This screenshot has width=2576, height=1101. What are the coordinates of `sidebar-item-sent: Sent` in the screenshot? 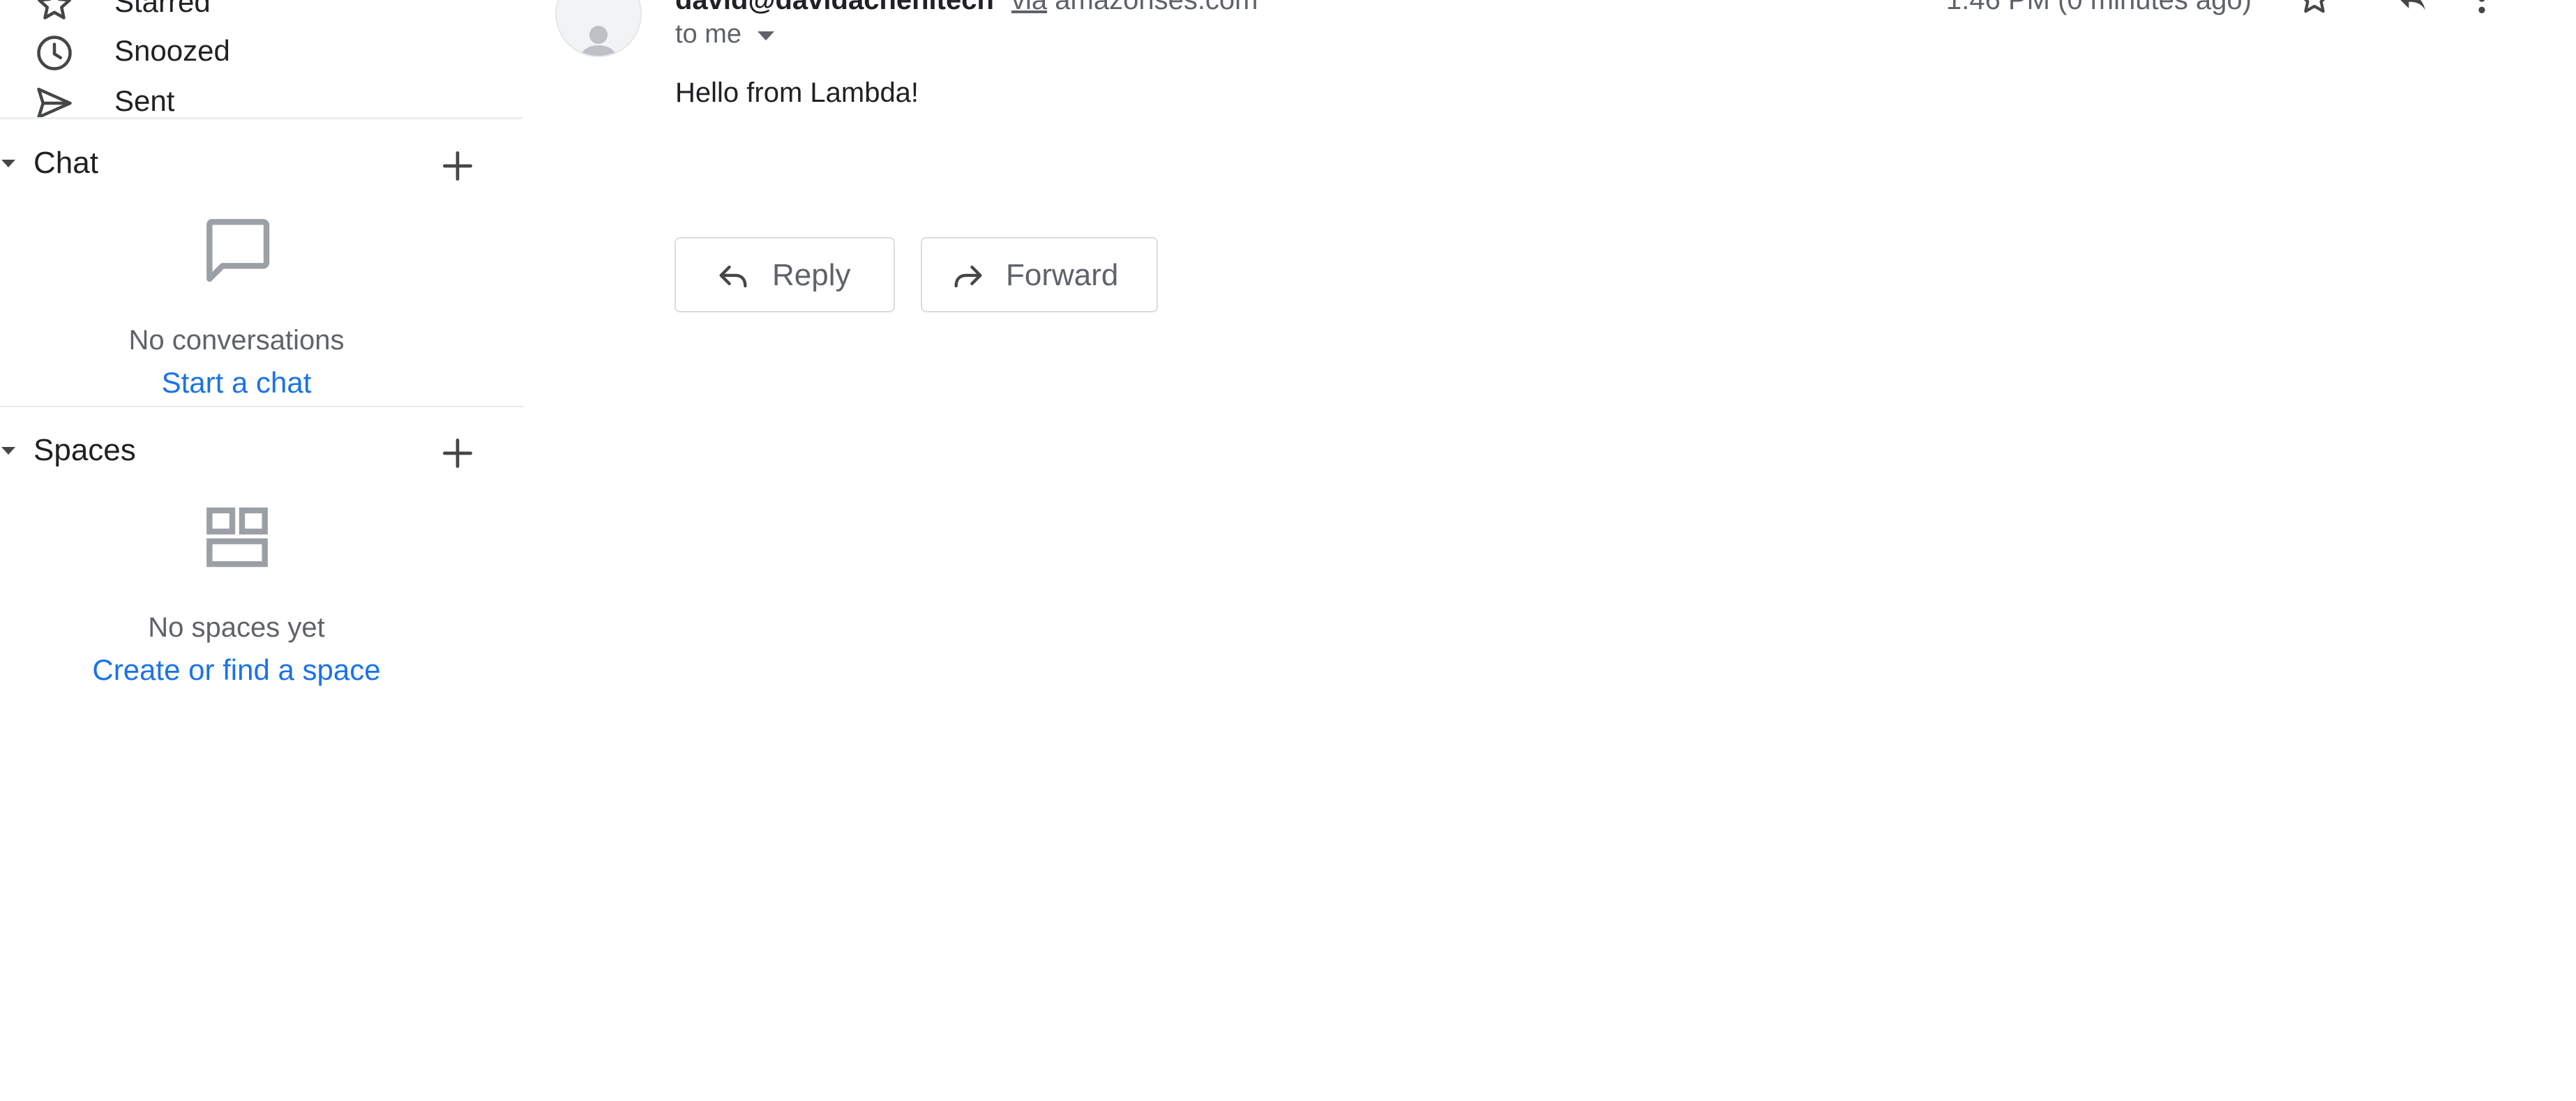 It's located at (261, 98).